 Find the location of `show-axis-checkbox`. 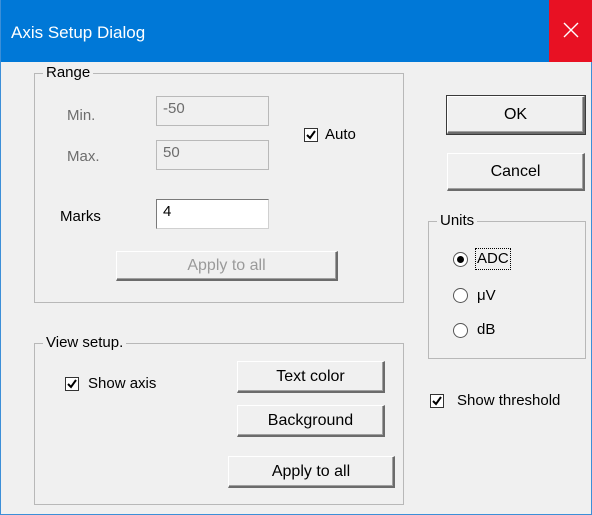

show-axis-checkbox is located at coordinates (72, 384).